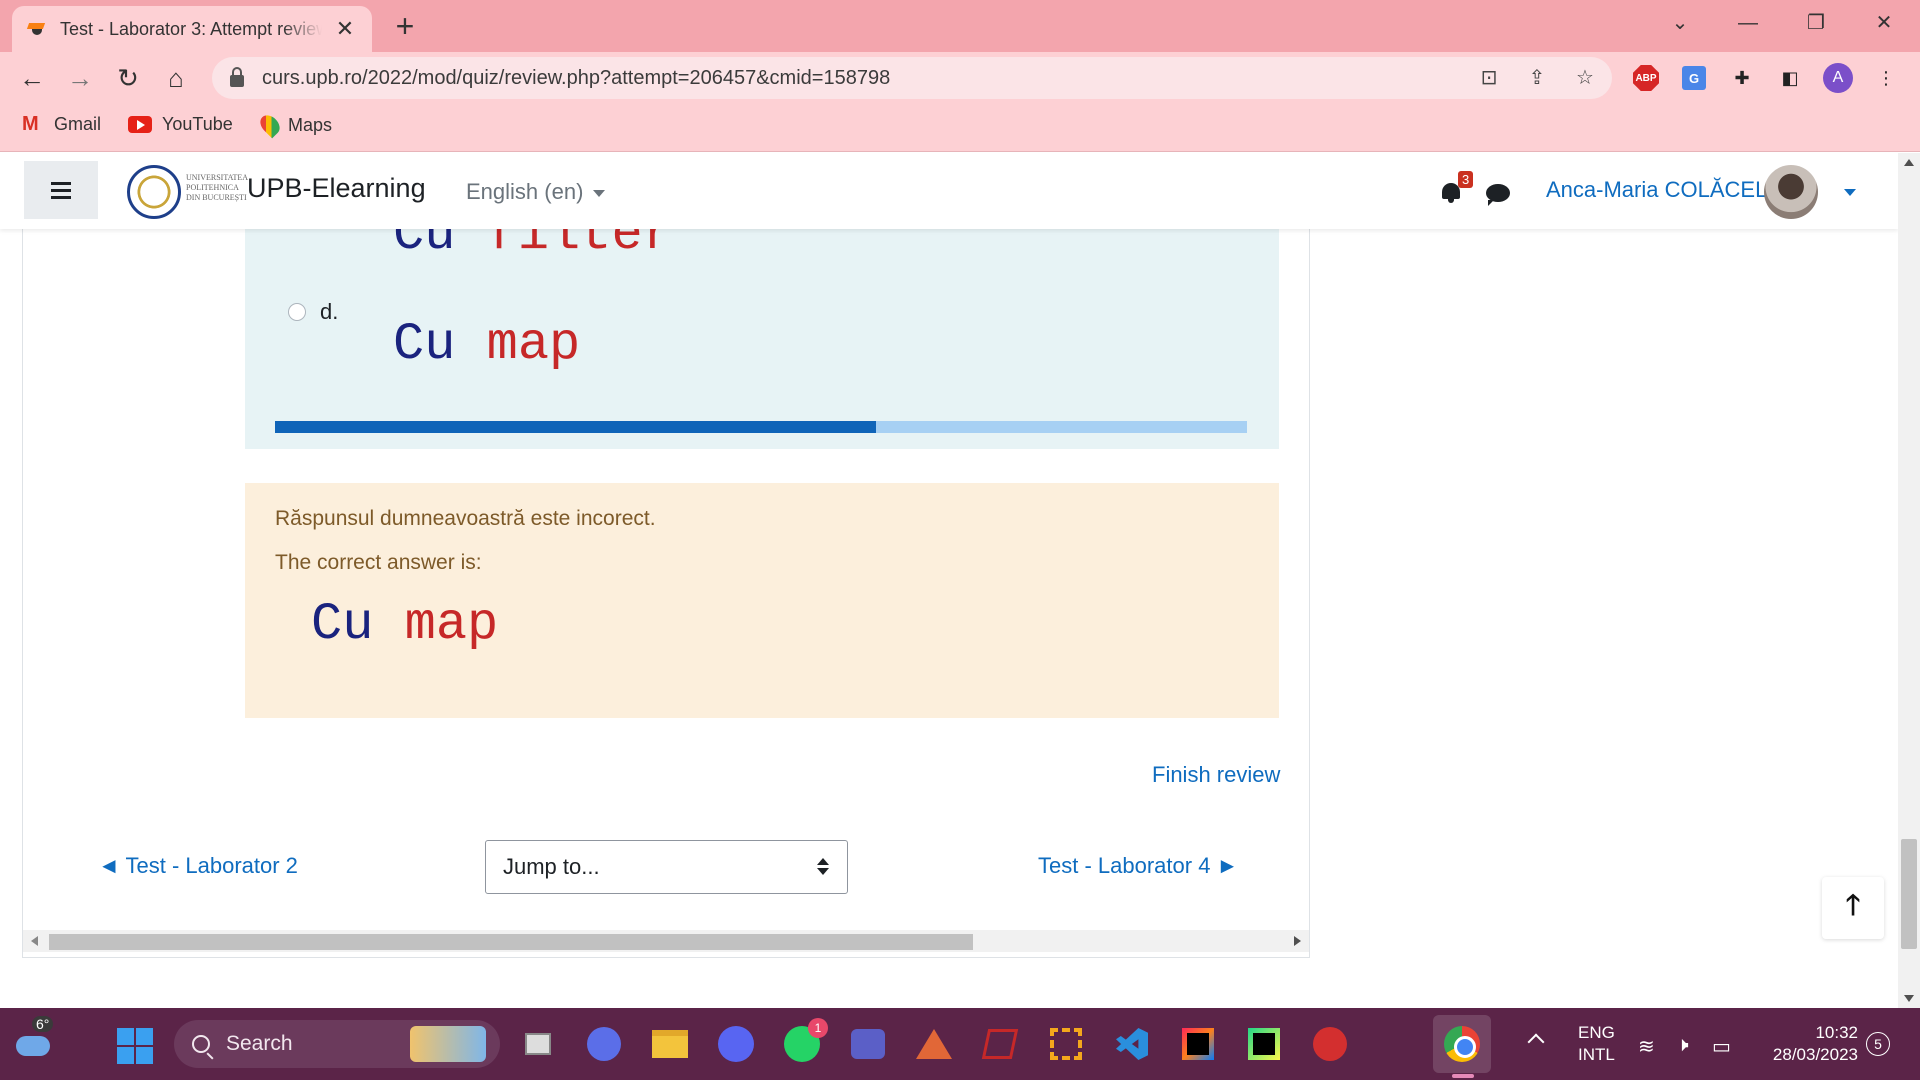 The image size is (1920, 1080). I want to click on moodle-favicon-icon, so click(37, 29).